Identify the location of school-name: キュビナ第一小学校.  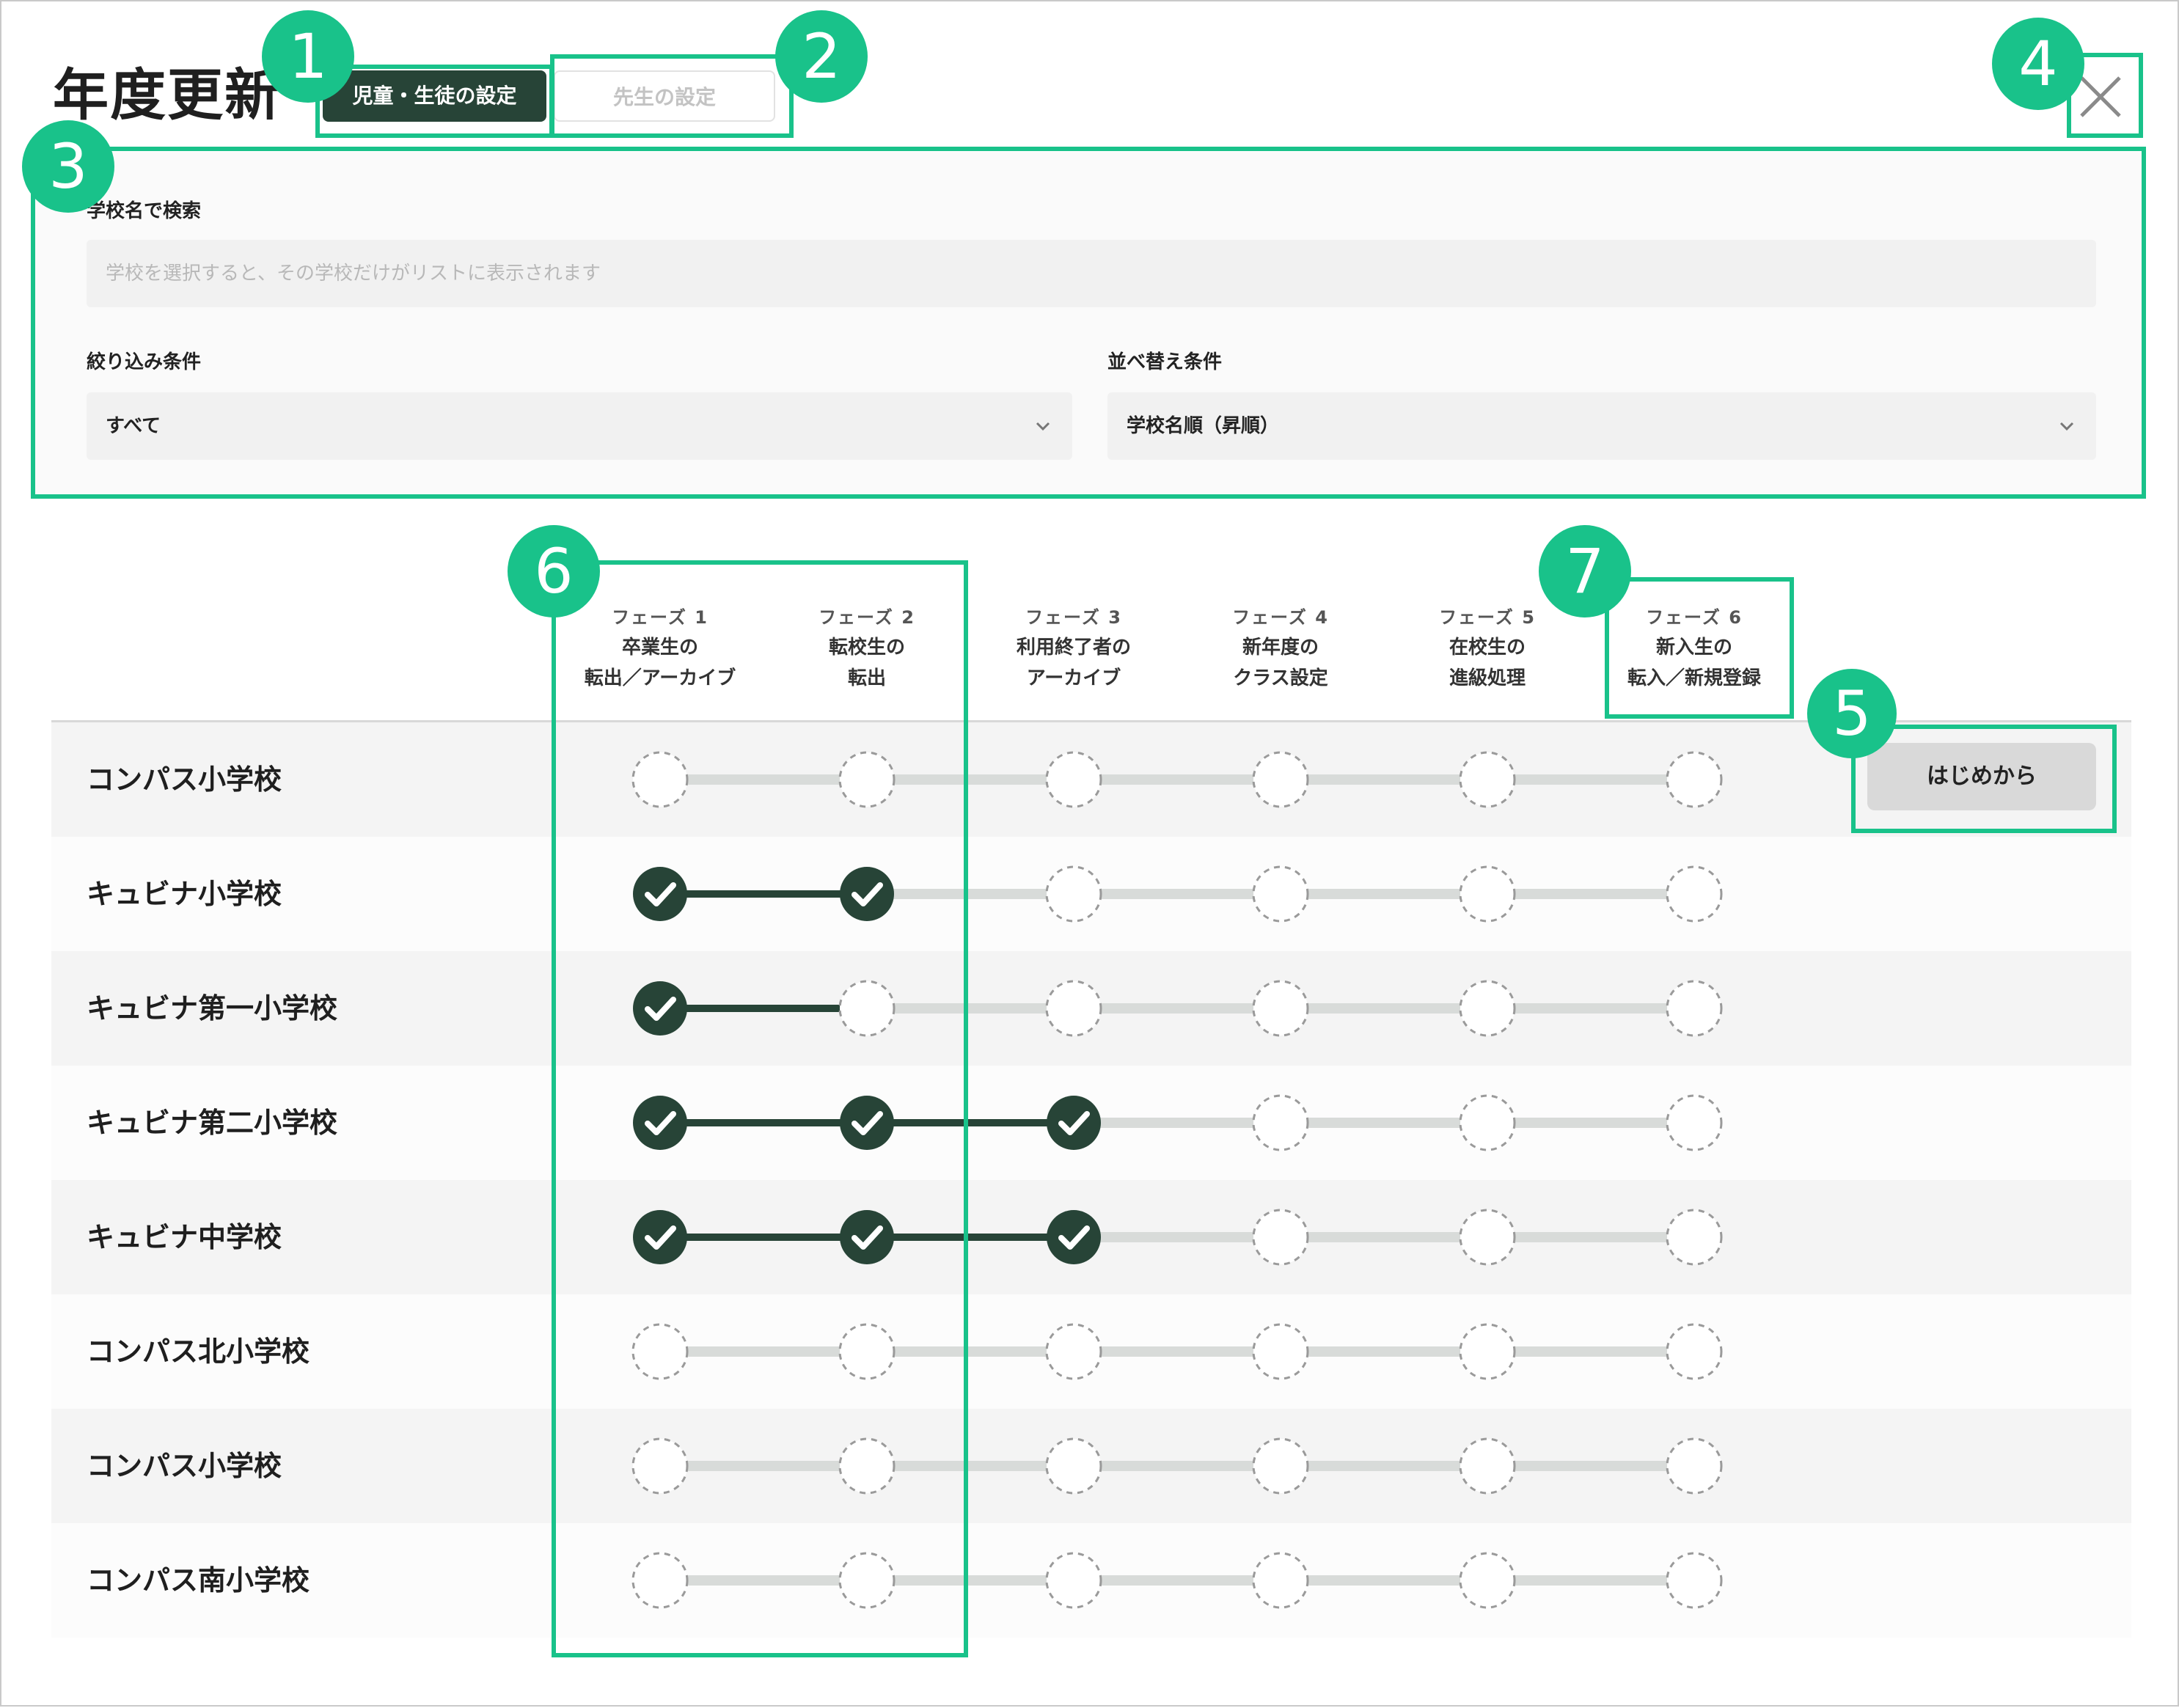
(212, 1008).